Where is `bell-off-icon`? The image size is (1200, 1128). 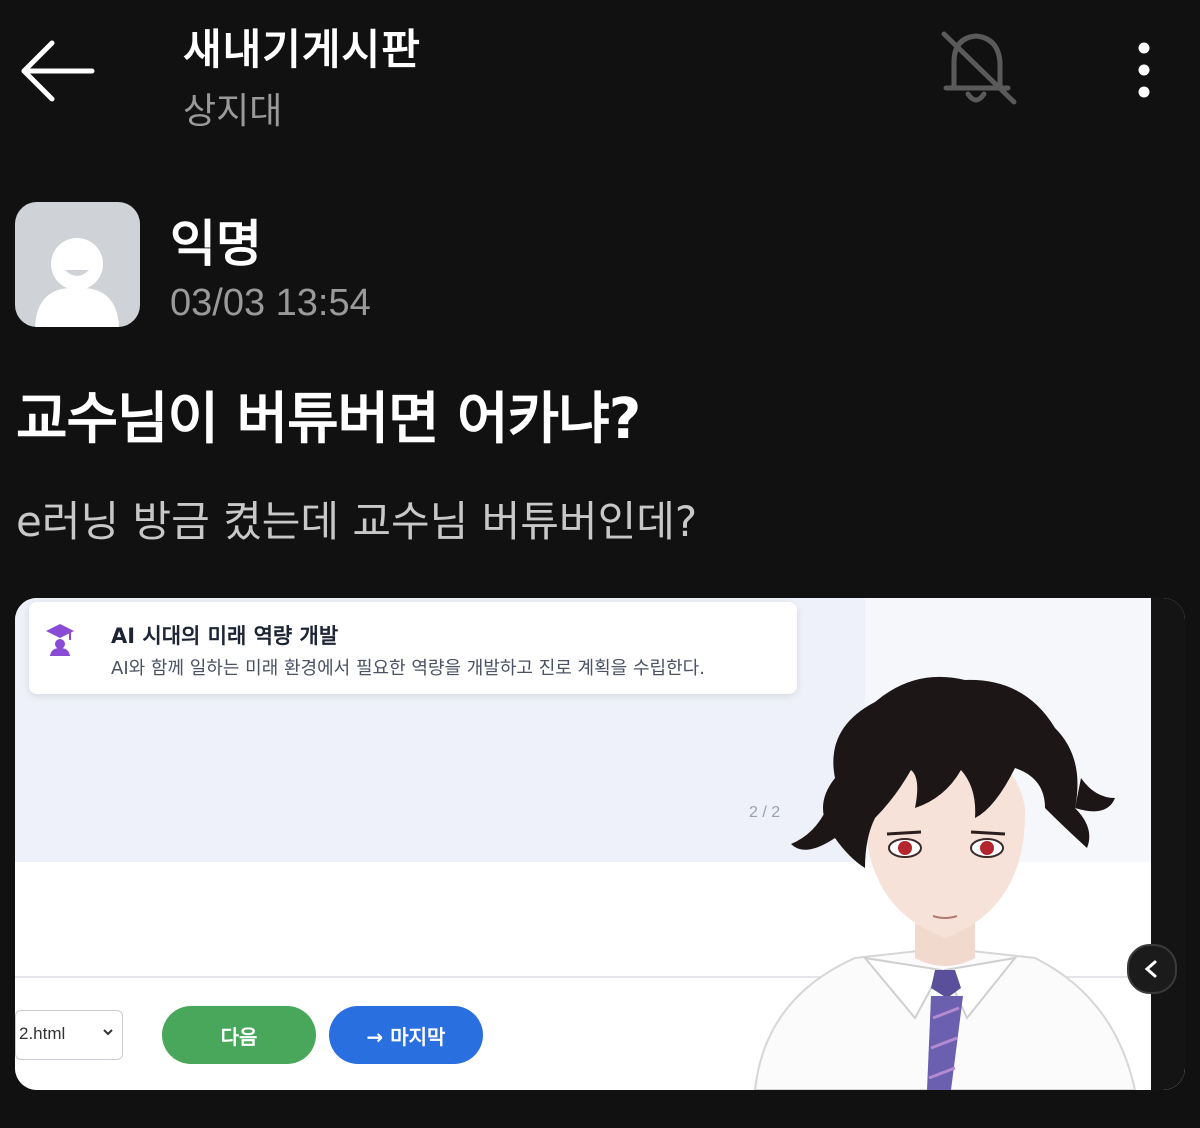 bell-off-icon is located at coordinates (979, 68).